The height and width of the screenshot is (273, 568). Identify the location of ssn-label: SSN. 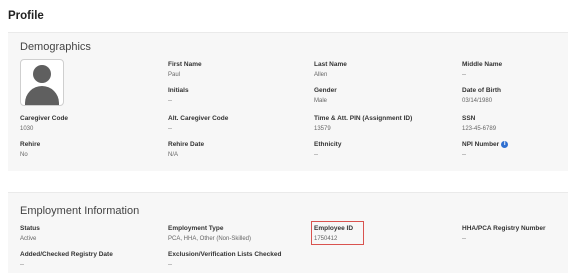
(469, 118).